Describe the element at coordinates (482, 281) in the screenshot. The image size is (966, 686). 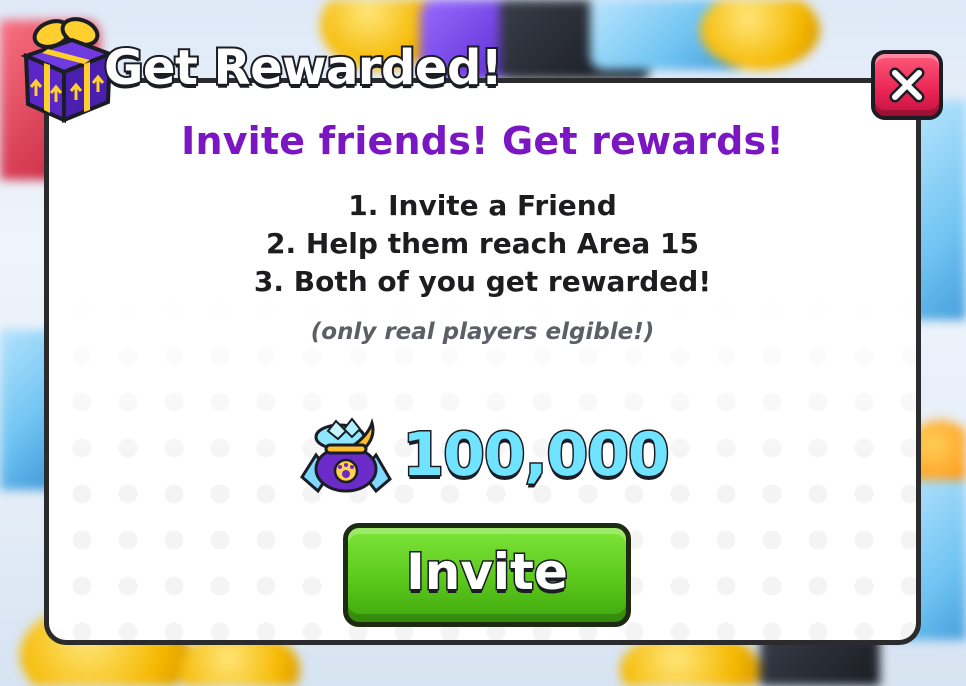
I see `step-item: 3. Both of you get rewarded!` at that location.